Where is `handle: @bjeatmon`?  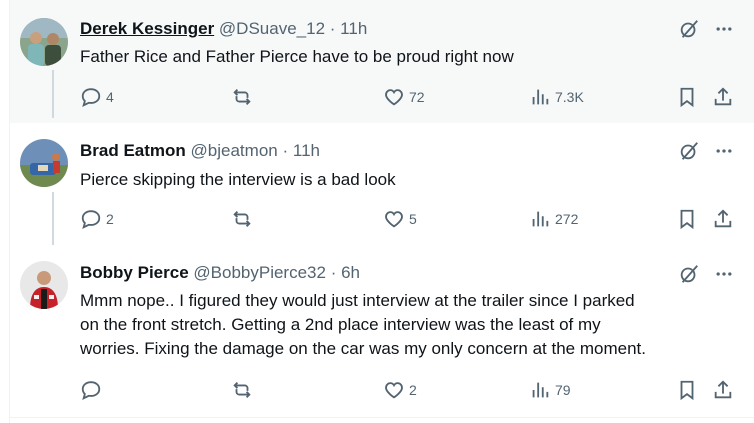 handle: @bjeatmon is located at coordinates (234, 150).